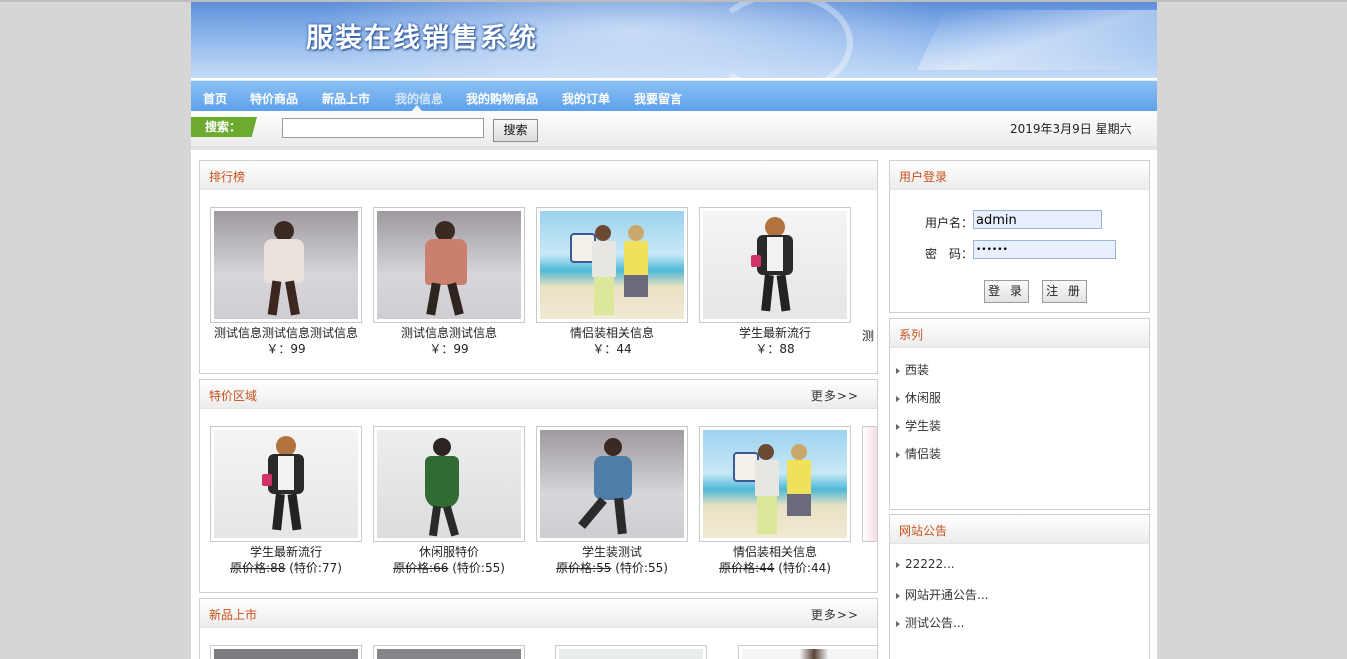 The width and height of the screenshot is (1347, 659). I want to click on product-card: 情侣装相关信息 原价格:44 (特价:44), so click(775, 501).